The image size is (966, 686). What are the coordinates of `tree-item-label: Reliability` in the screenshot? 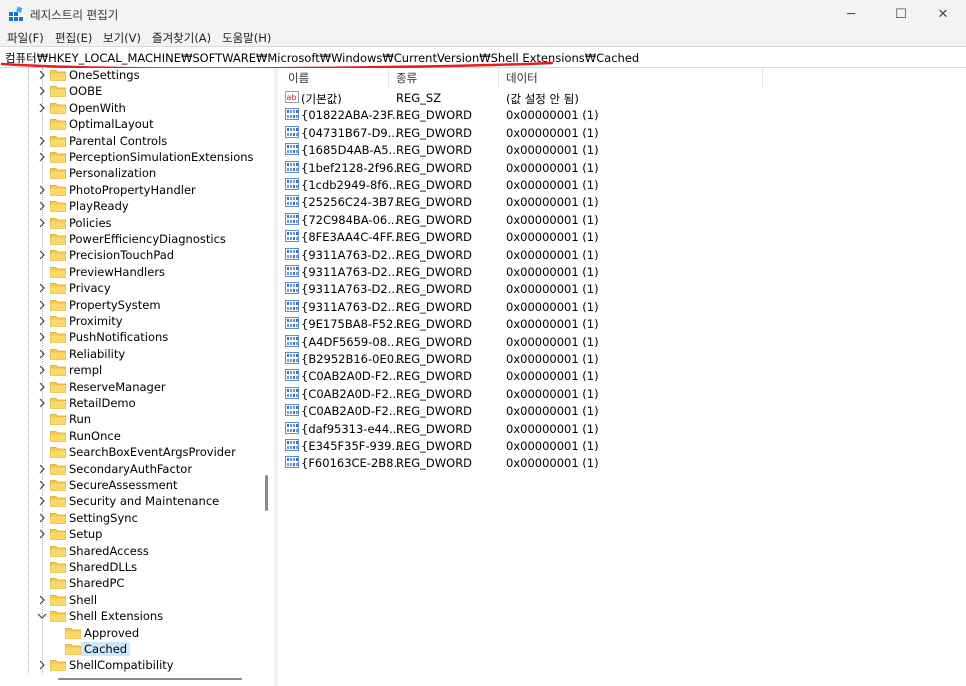 It's located at (97, 354).